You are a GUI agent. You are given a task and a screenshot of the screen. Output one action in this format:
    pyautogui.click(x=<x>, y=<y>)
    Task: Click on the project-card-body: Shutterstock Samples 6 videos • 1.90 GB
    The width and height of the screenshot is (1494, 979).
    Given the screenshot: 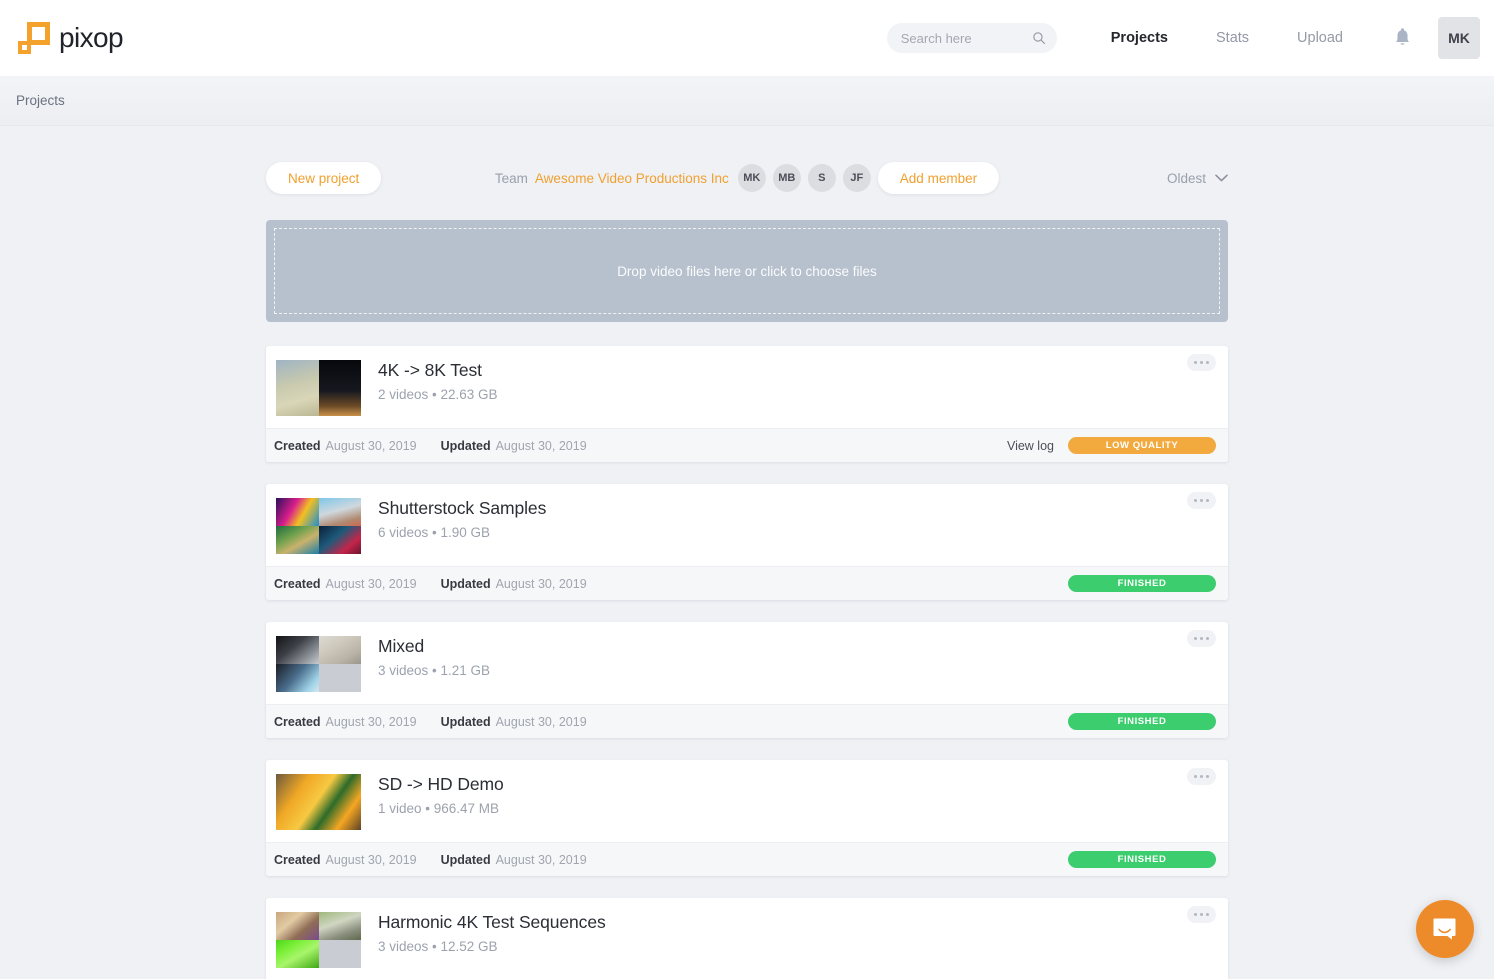 What is the action you would take?
    pyautogui.click(x=747, y=525)
    